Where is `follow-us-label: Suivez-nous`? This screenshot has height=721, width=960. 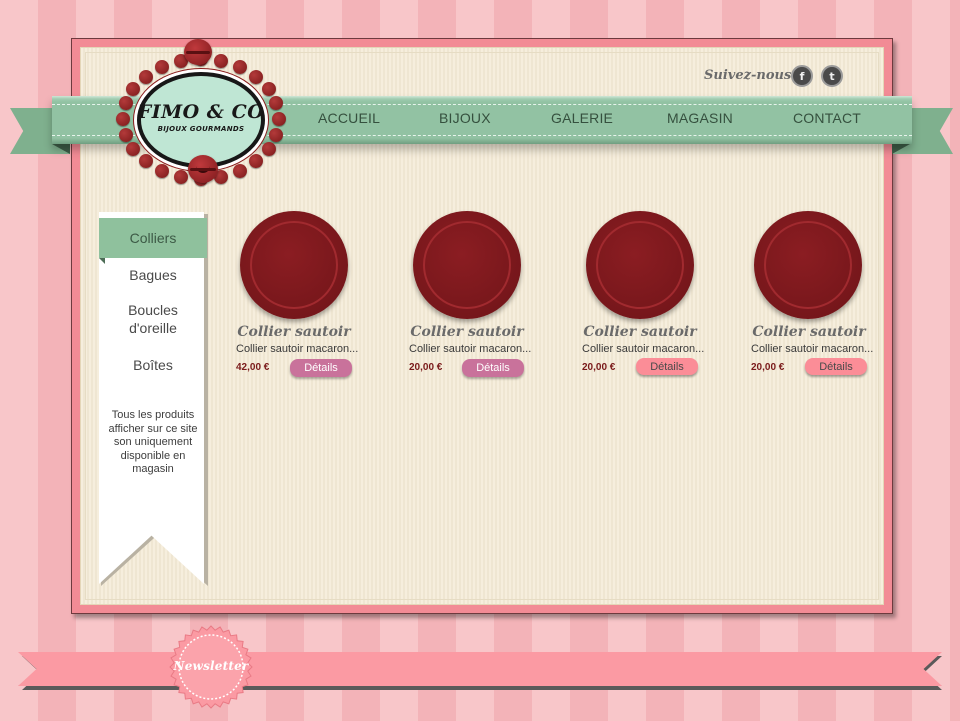 follow-us-label: Suivez-nous is located at coordinates (748, 75).